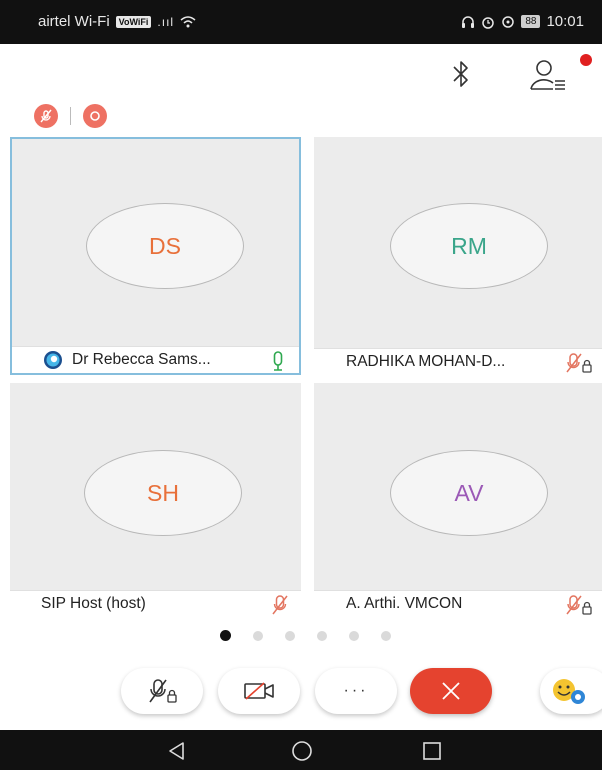  I want to click on avatar-initials: DS, so click(165, 245).